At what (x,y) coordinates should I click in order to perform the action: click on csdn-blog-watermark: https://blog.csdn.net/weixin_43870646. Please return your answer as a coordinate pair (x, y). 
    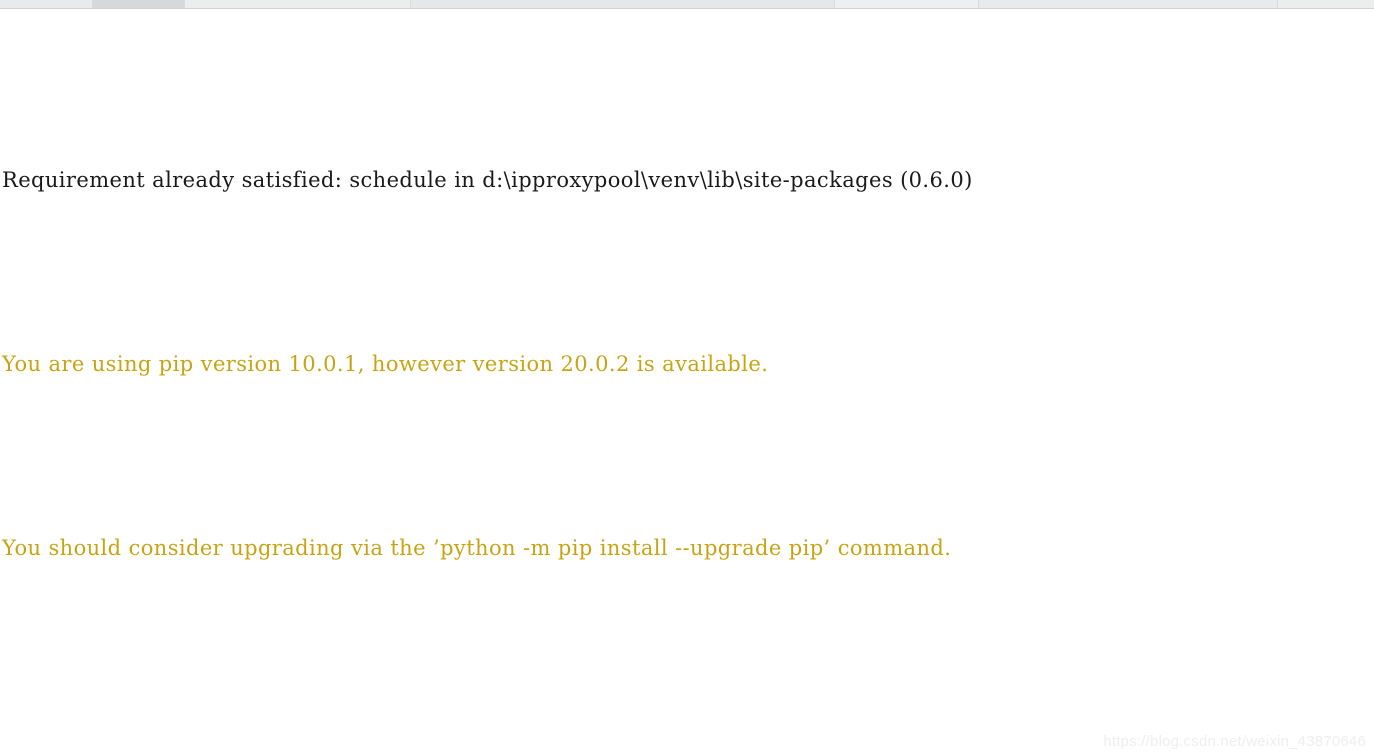
    Looking at the image, I should click on (1234, 741).